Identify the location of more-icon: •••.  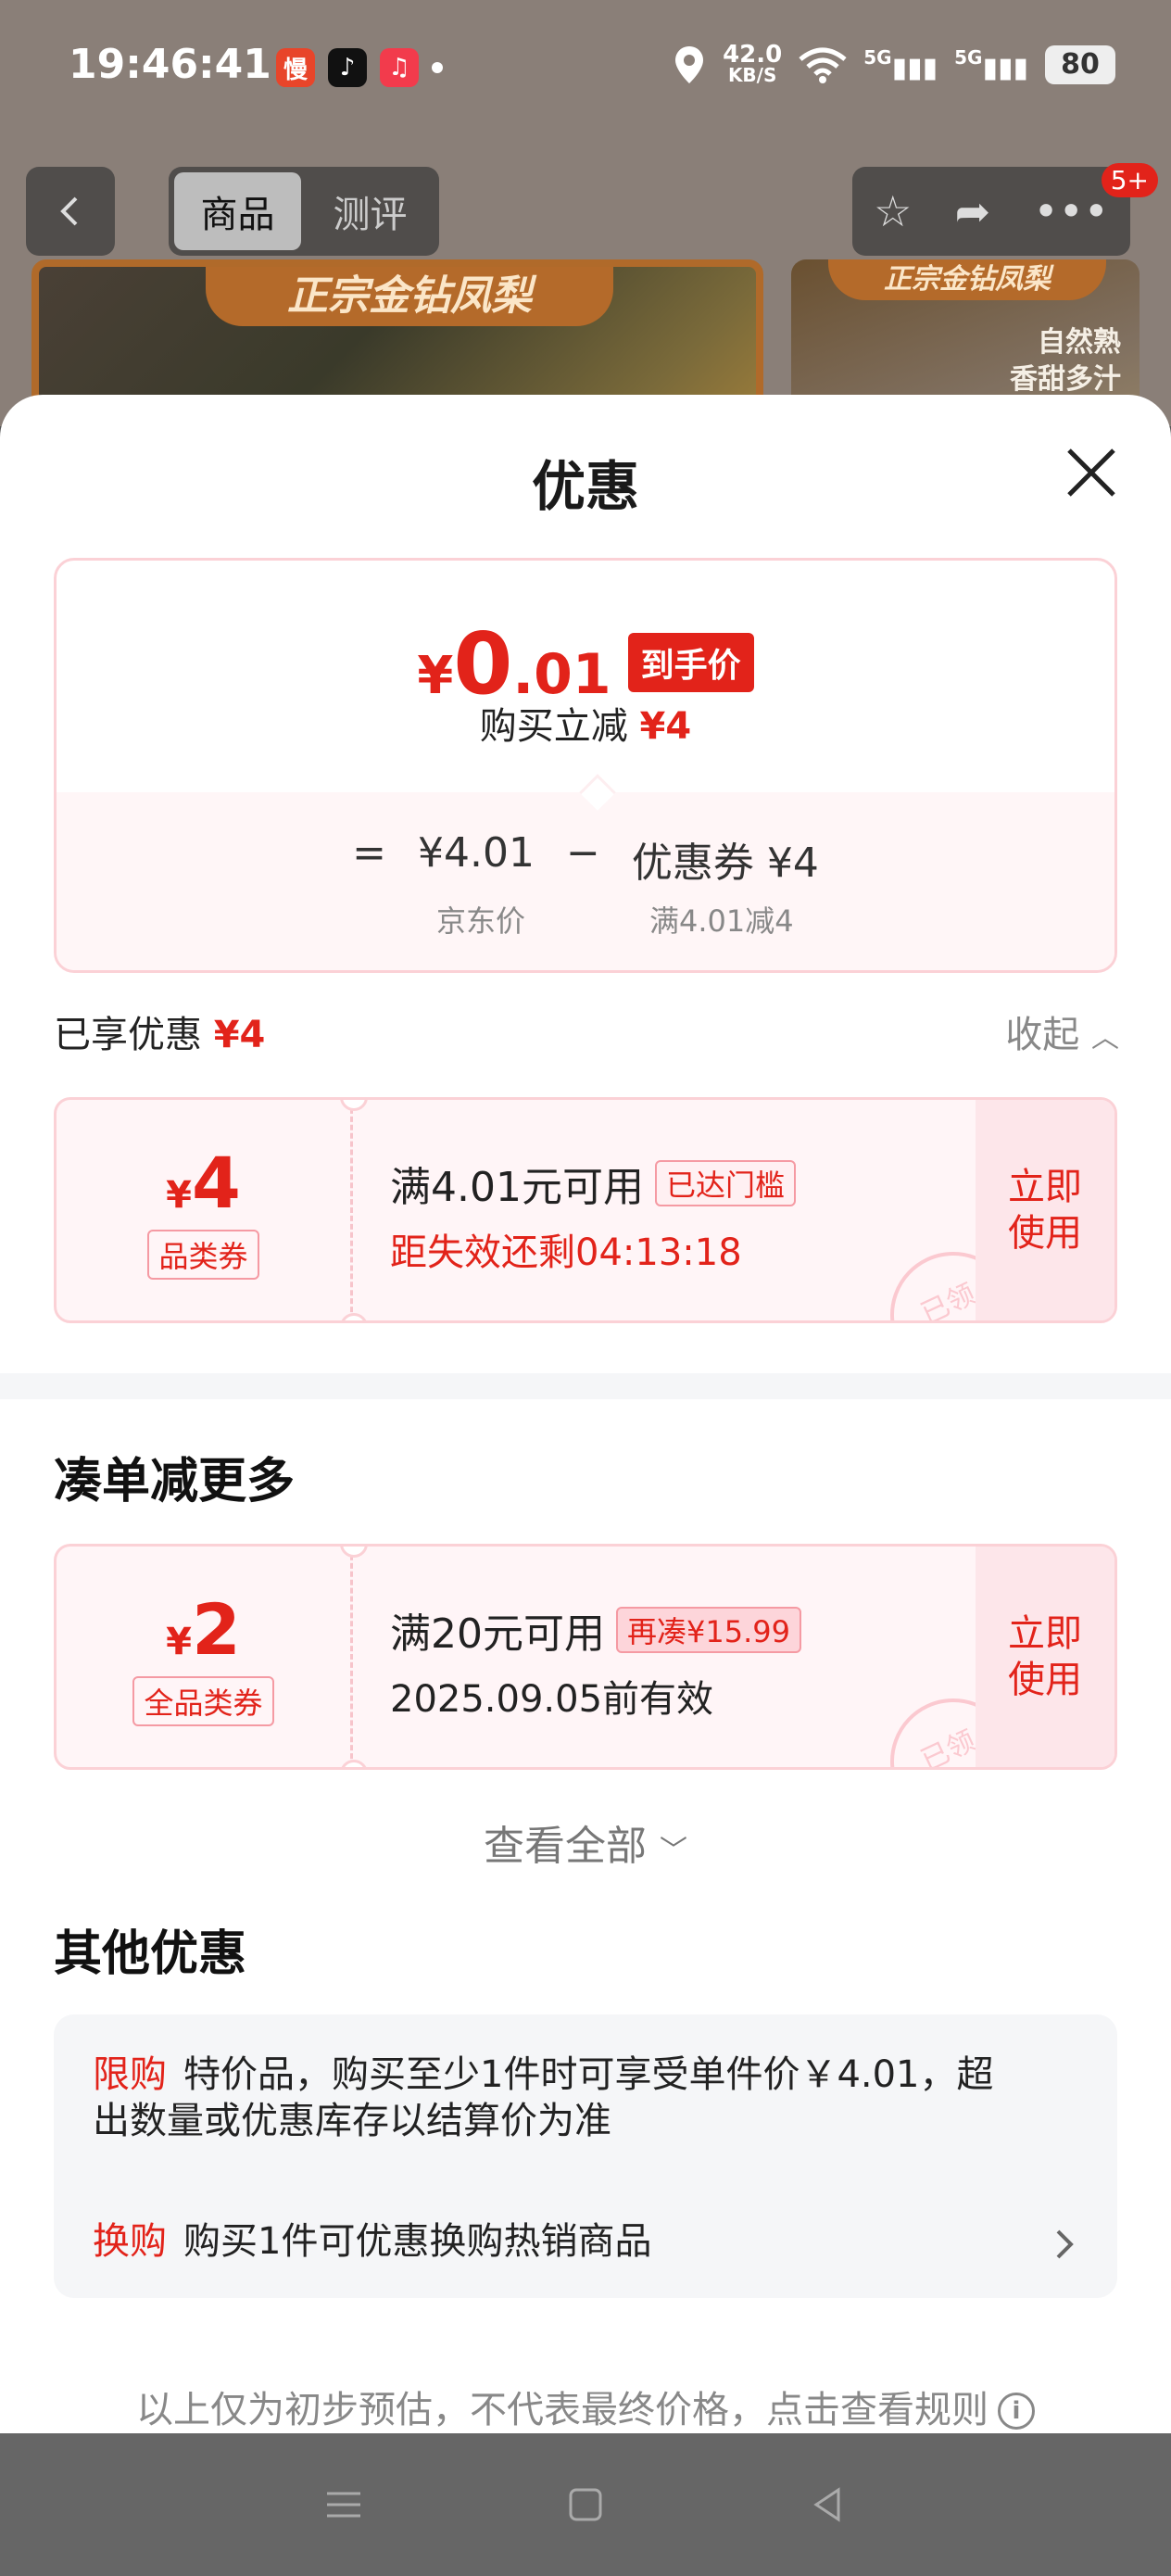
(1071, 211).